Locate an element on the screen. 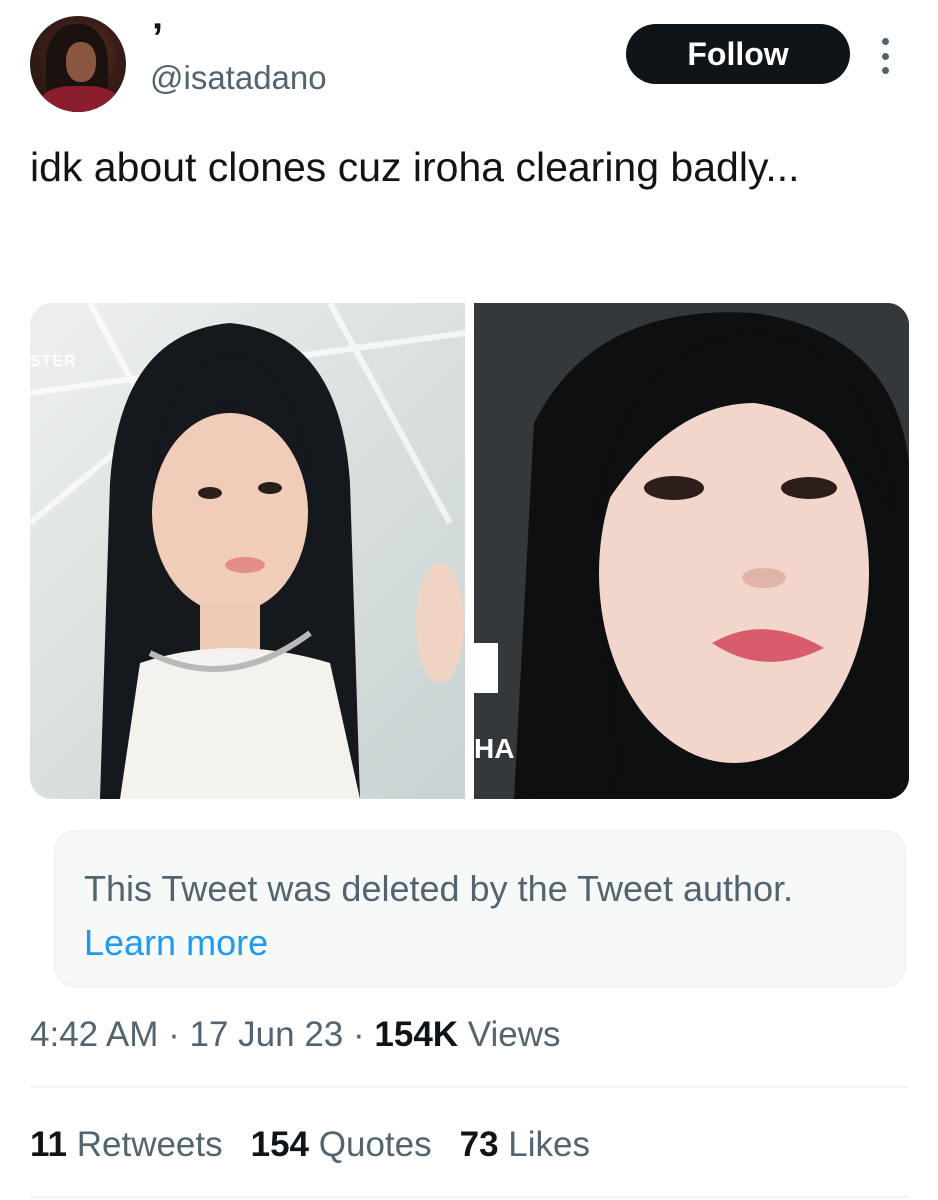 This screenshot has width=938, height=1200. views-label: Views is located at coordinates (509, 1034).